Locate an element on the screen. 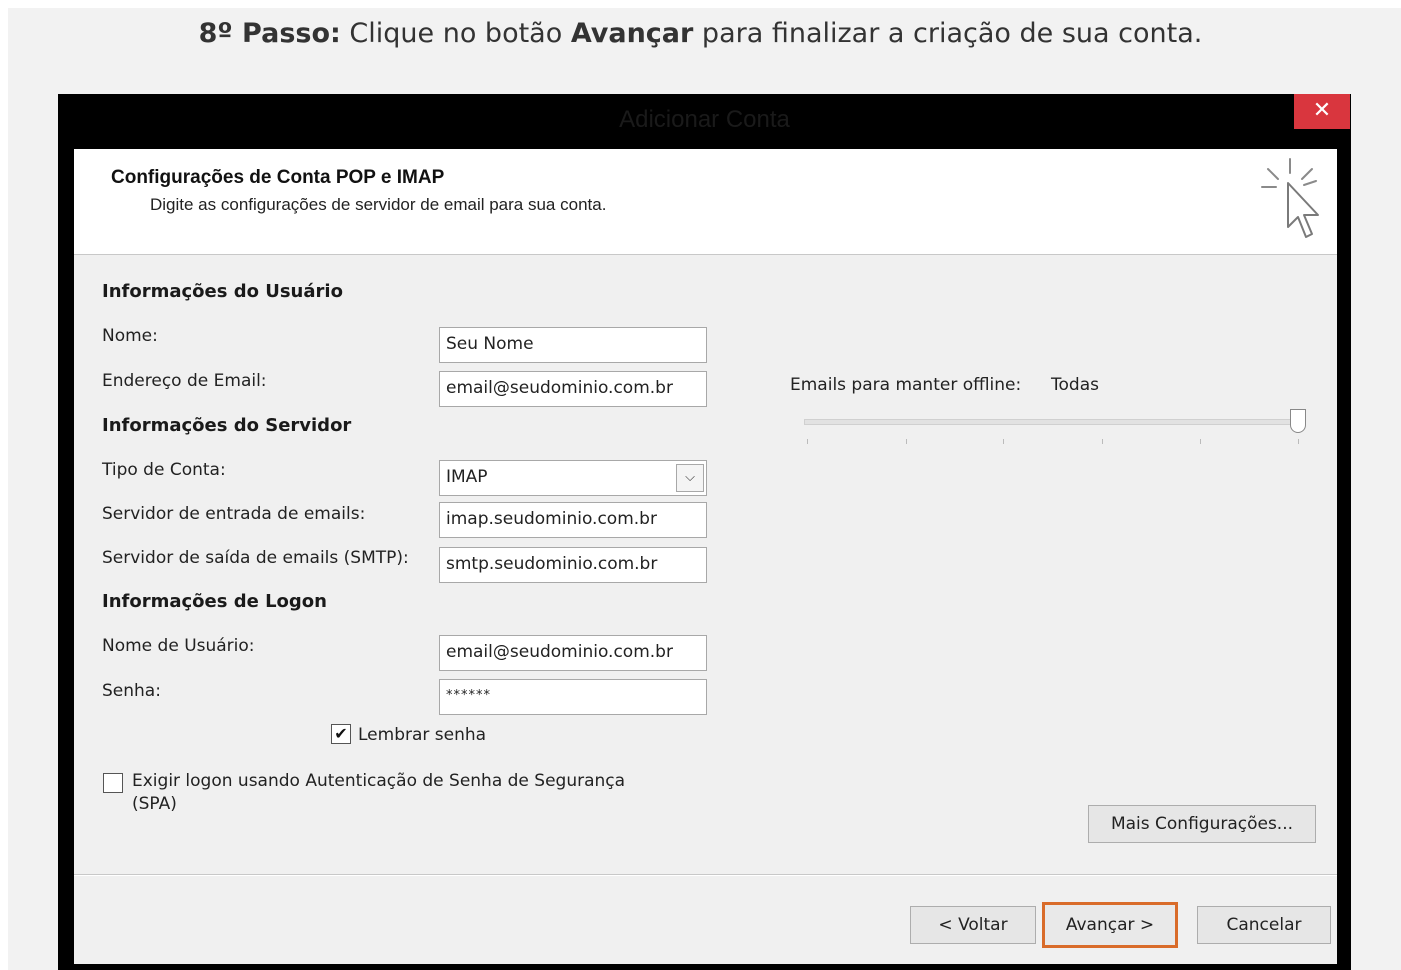  offline-value: Todas is located at coordinates (1075, 385).